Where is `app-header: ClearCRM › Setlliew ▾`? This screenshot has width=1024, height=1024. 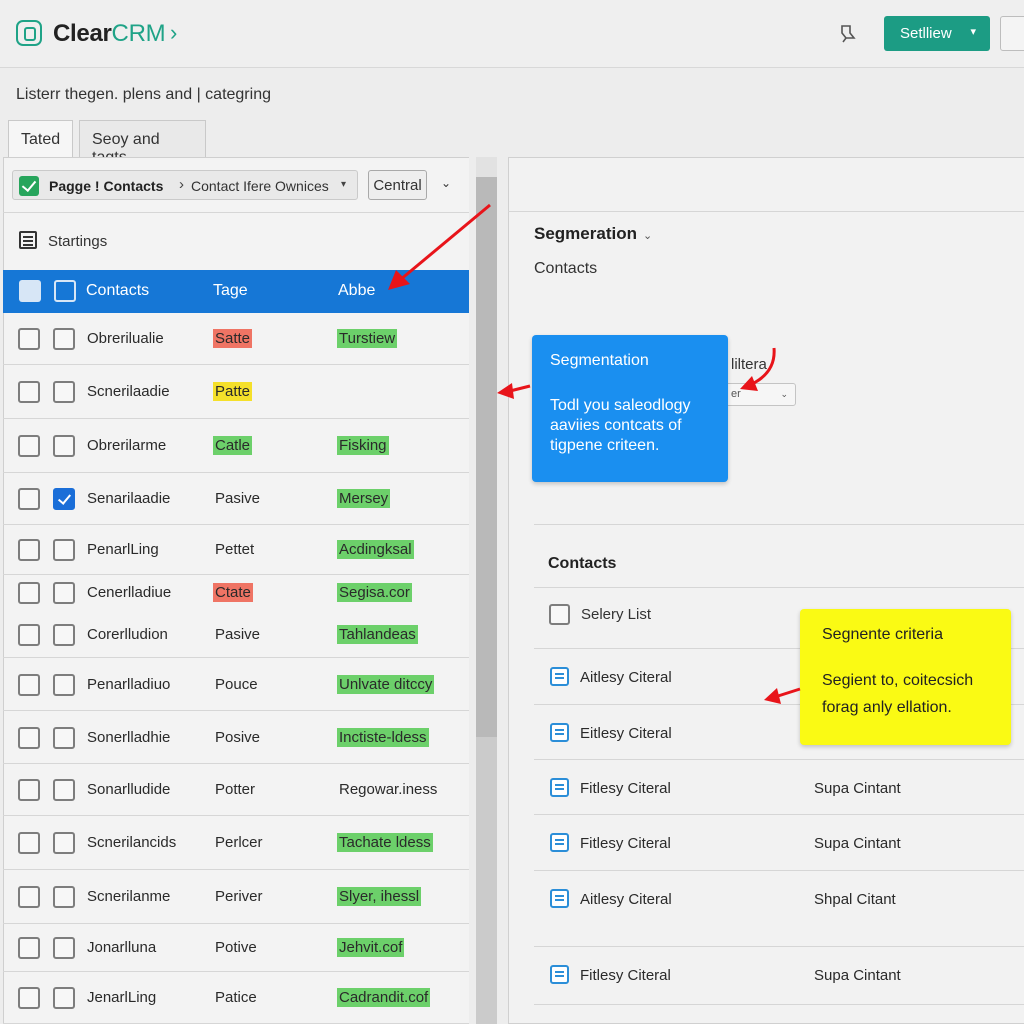
app-header: ClearCRM › Setlliew ▾ is located at coordinates (512, 34).